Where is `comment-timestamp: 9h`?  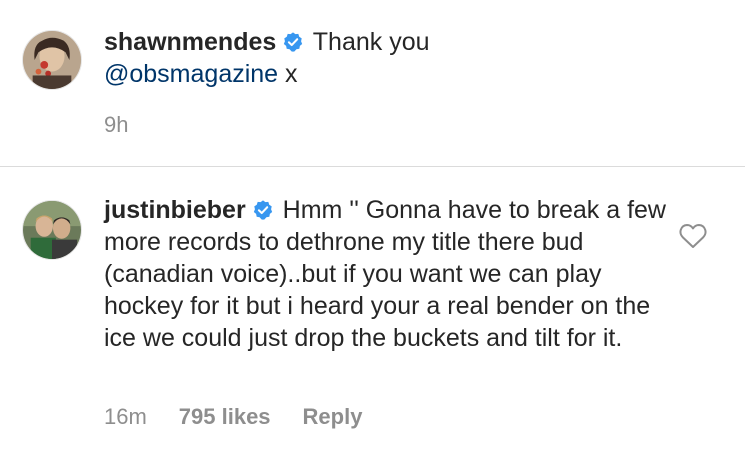 comment-timestamp: 9h is located at coordinates (116, 125).